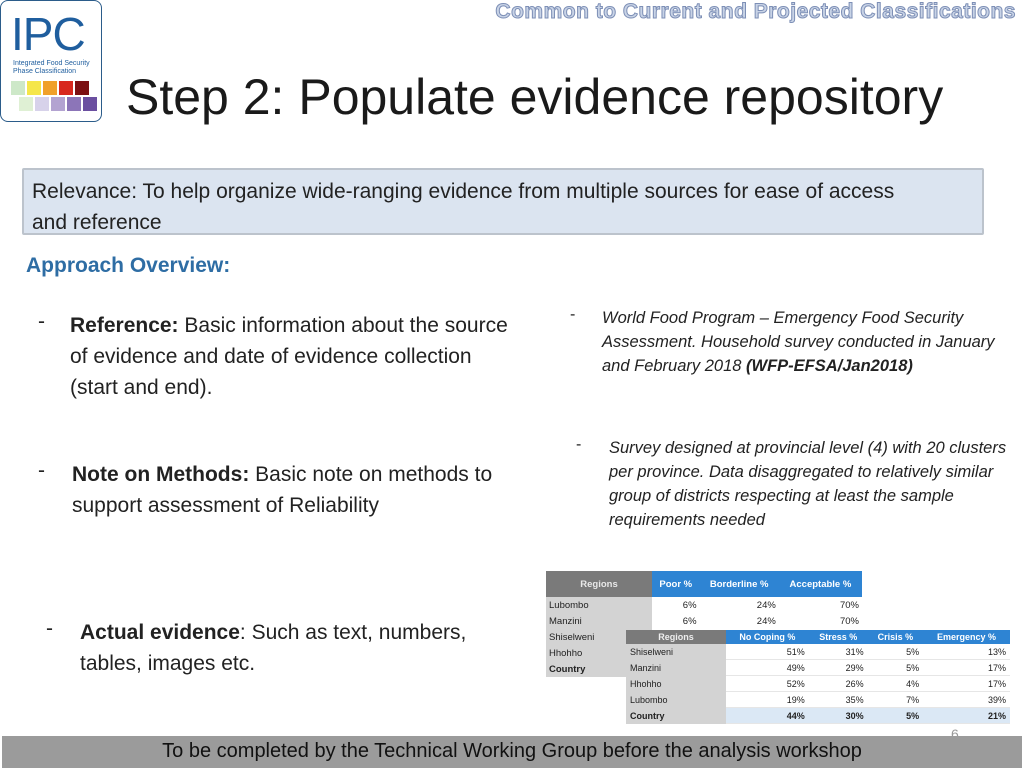 The width and height of the screenshot is (1024, 768). Describe the element at coordinates (966, 699) in the screenshot. I see `table-cell: 39%` at that location.